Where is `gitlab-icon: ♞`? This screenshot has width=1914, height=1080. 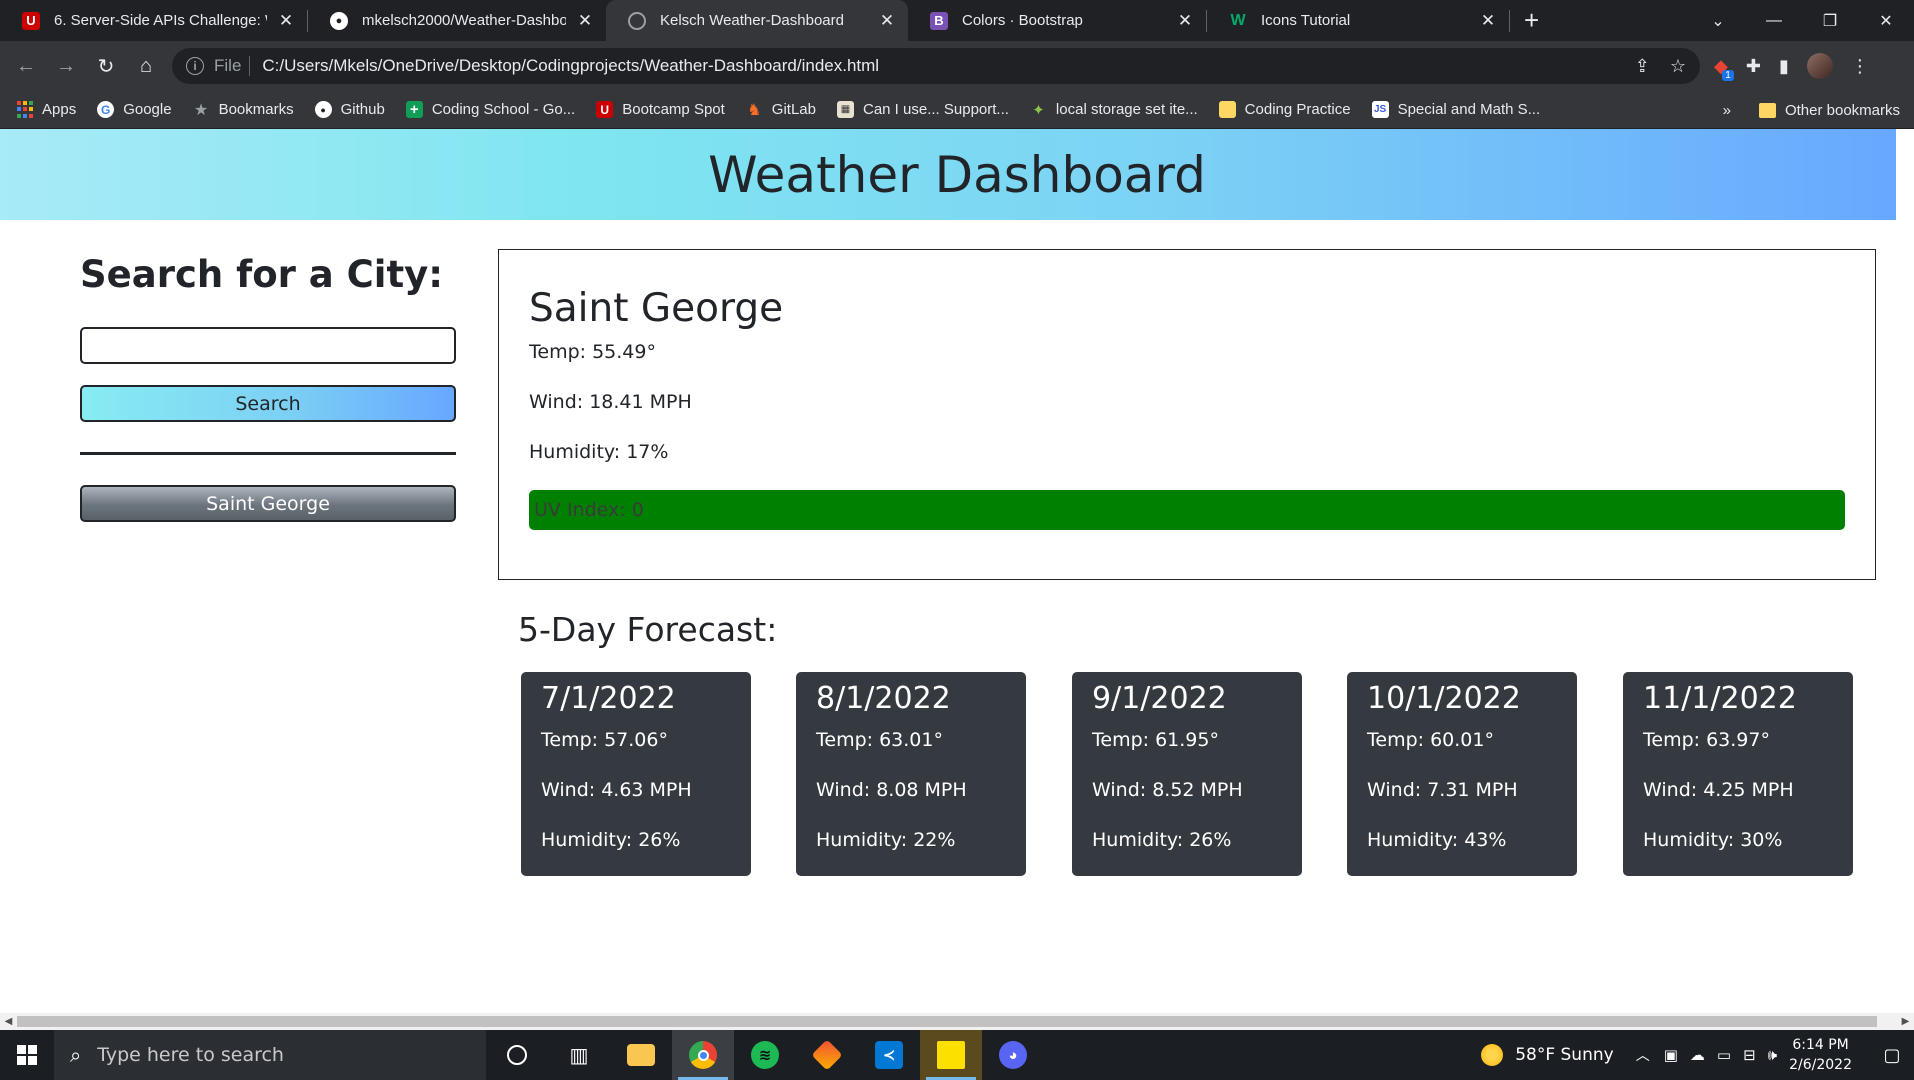
gitlab-icon: ♞ is located at coordinates (754, 110).